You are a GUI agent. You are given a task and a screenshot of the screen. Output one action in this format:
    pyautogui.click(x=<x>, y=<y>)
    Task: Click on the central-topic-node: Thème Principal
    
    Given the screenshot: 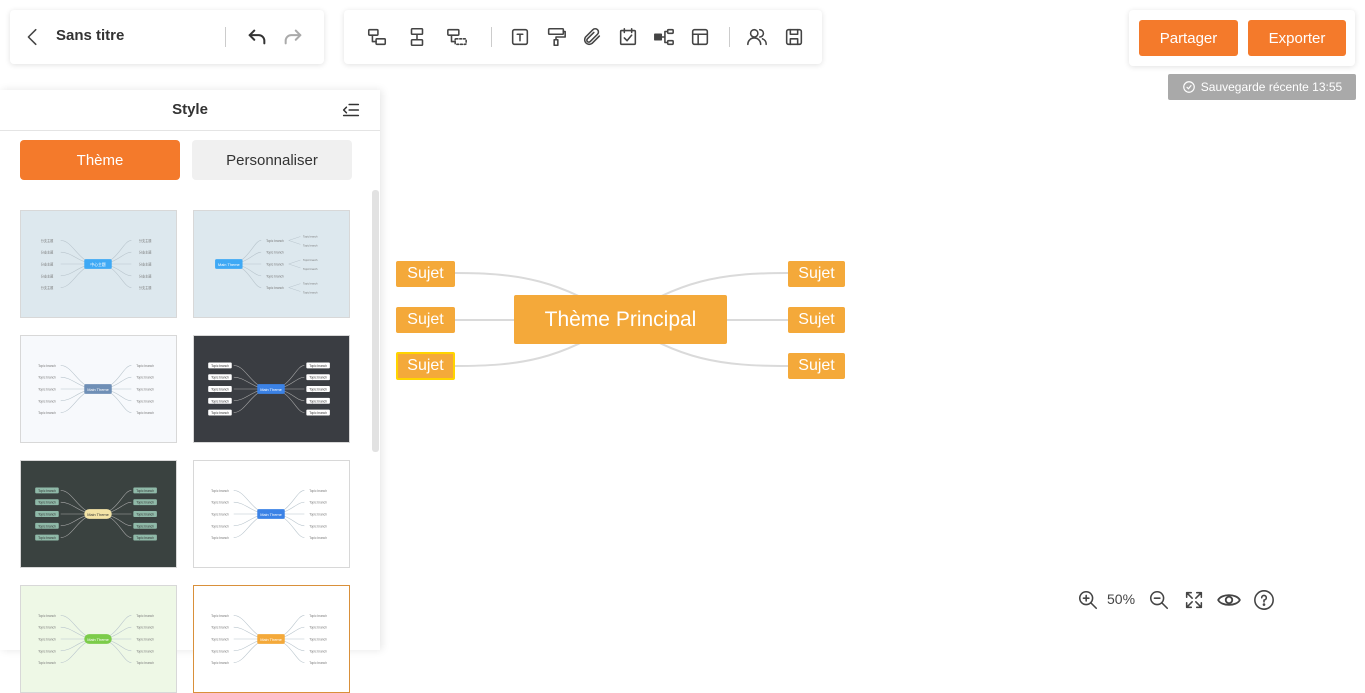 What is the action you would take?
    pyautogui.click(x=620, y=319)
    